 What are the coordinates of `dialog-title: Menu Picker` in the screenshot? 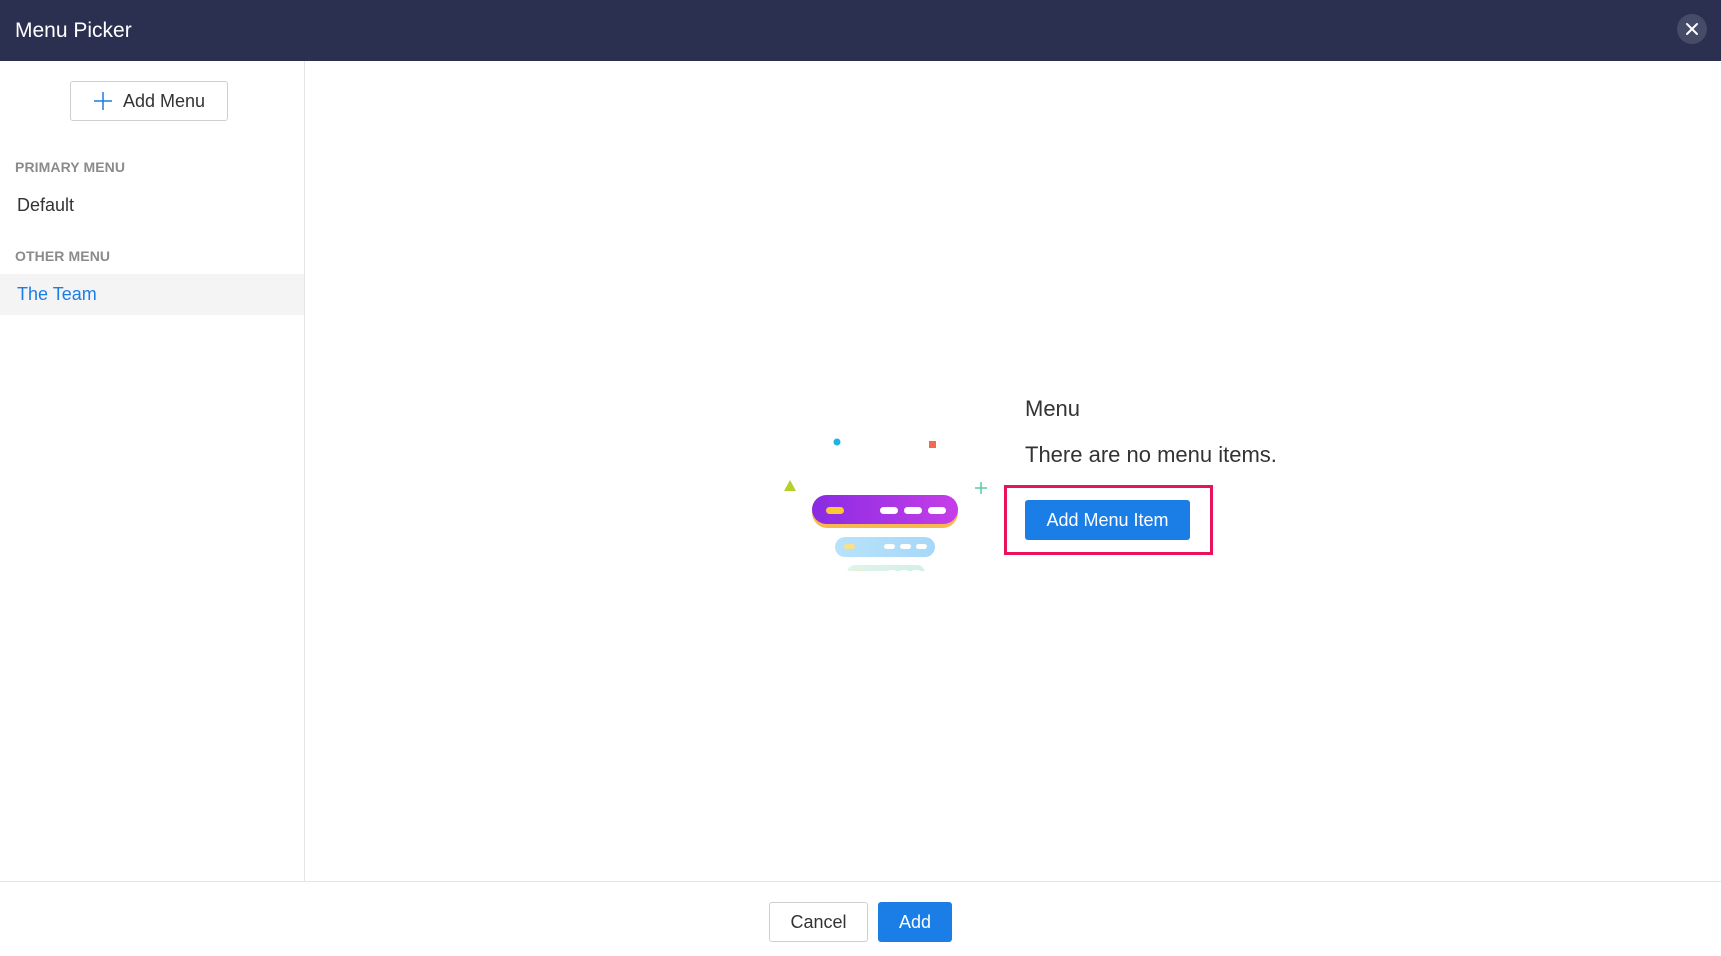 It's located at (73, 30).